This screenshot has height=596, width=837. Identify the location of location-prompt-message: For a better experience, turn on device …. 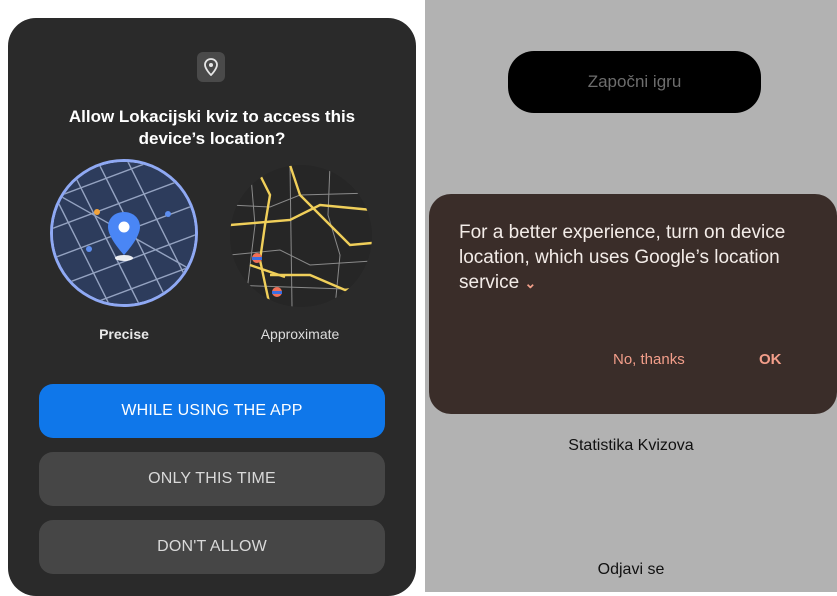
(629, 258).